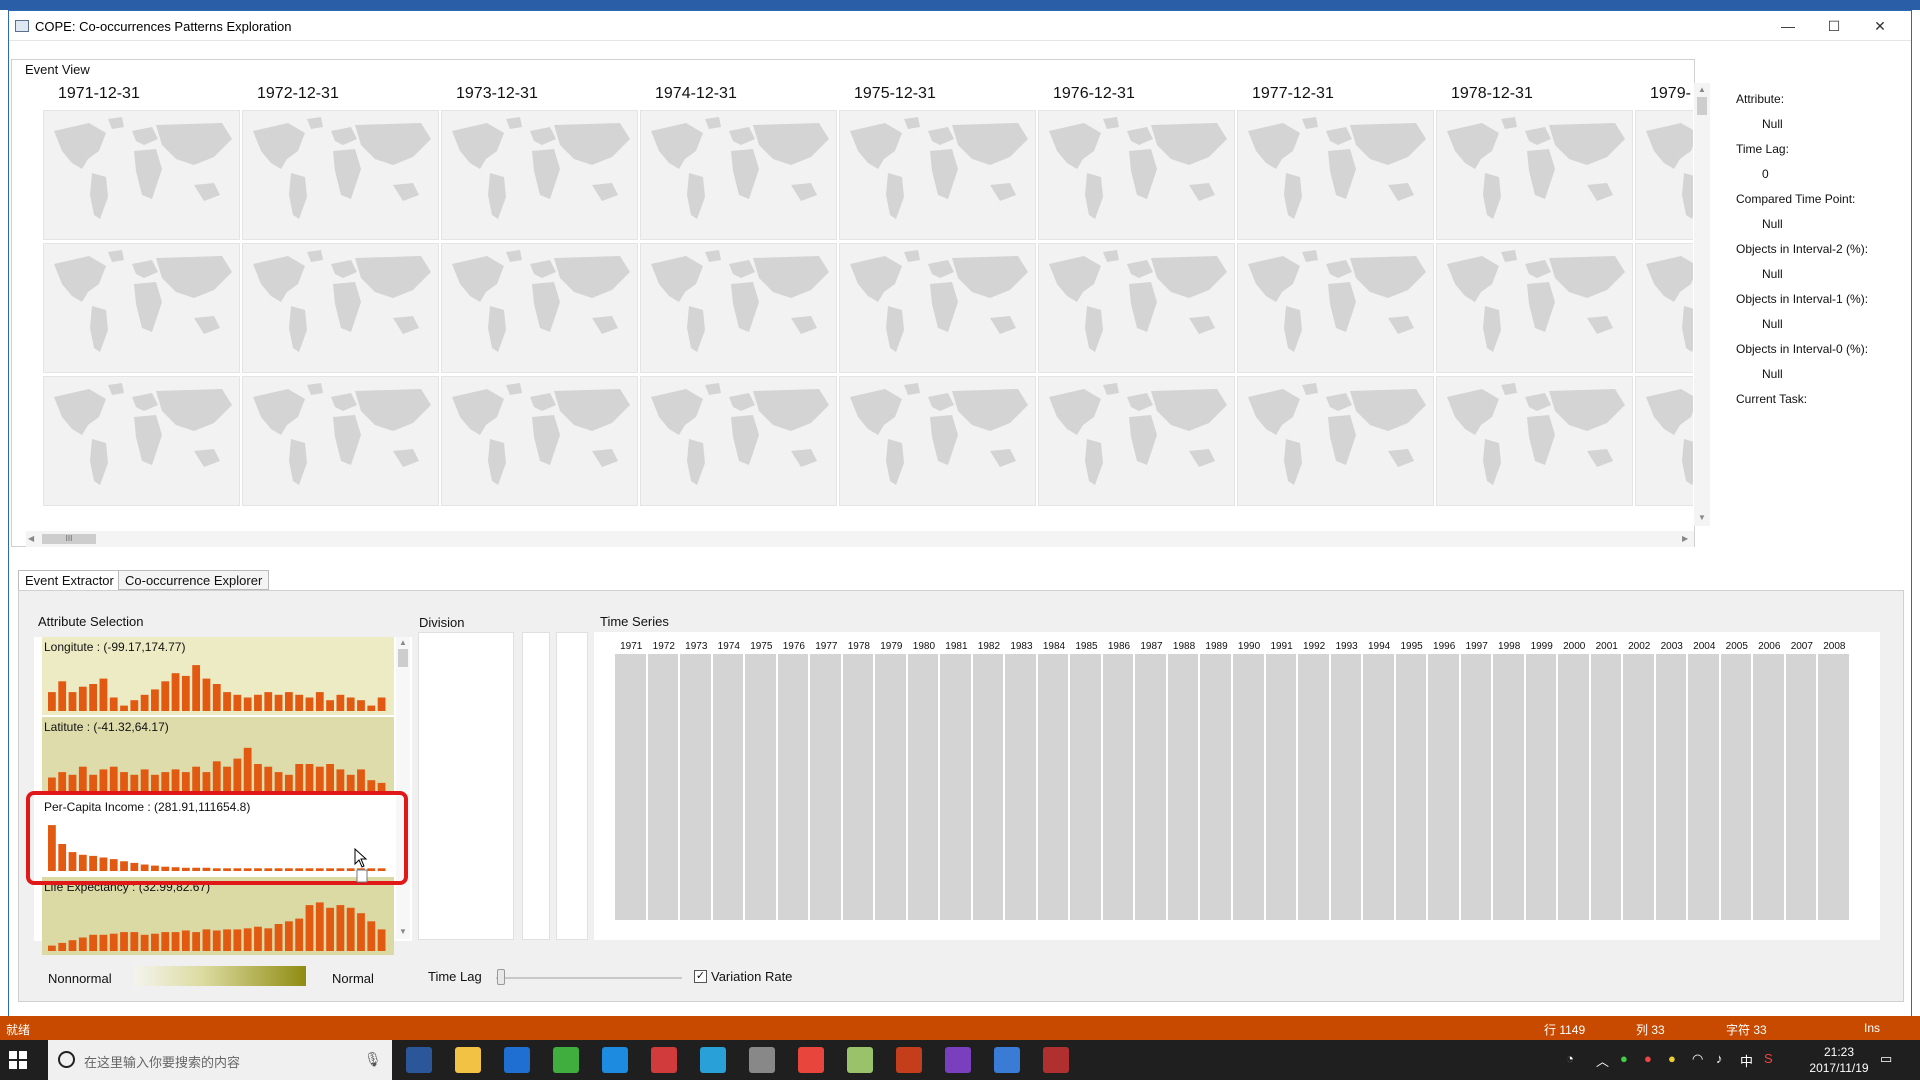 The width and height of the screenshot is (1920, 1080). What do you see at coordinates (909, 1060) in the screenshot?
I see `powerpoint-icon` at bounding box center [909, 1060].